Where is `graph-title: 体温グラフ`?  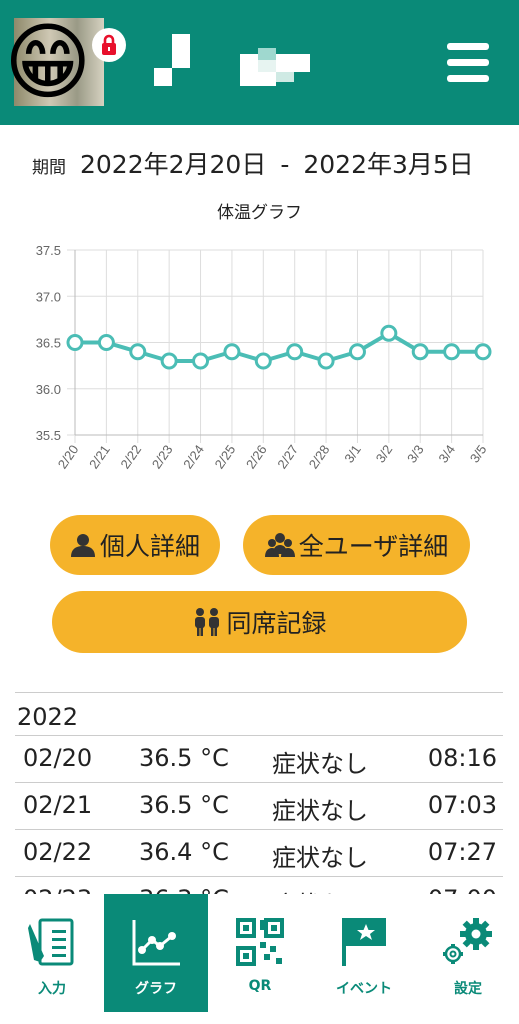 graph-title: 体温グラフ is located at coordinates (259, 213).